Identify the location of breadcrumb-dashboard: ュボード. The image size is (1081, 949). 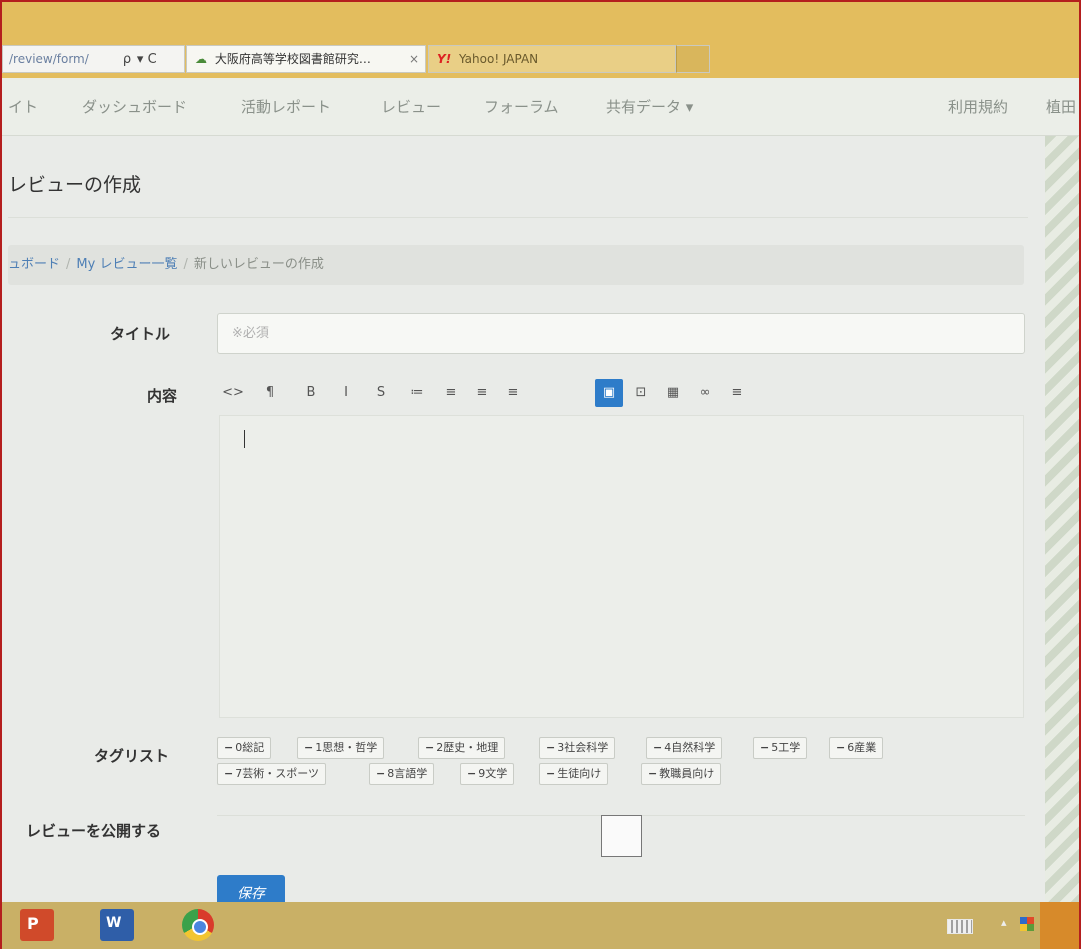
(34, 264).